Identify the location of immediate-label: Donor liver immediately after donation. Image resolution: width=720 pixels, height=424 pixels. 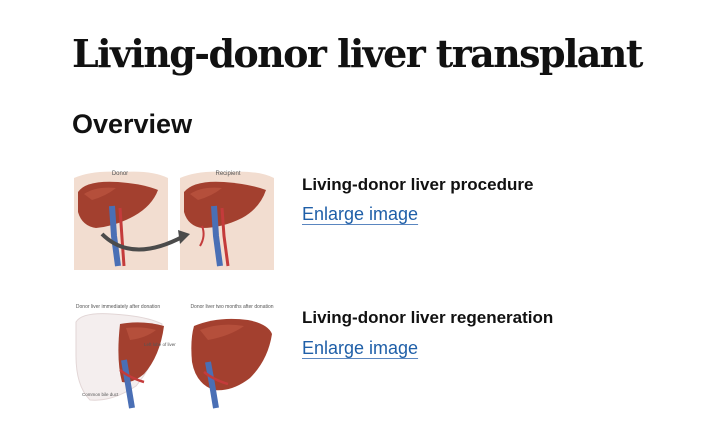
(118, 307).